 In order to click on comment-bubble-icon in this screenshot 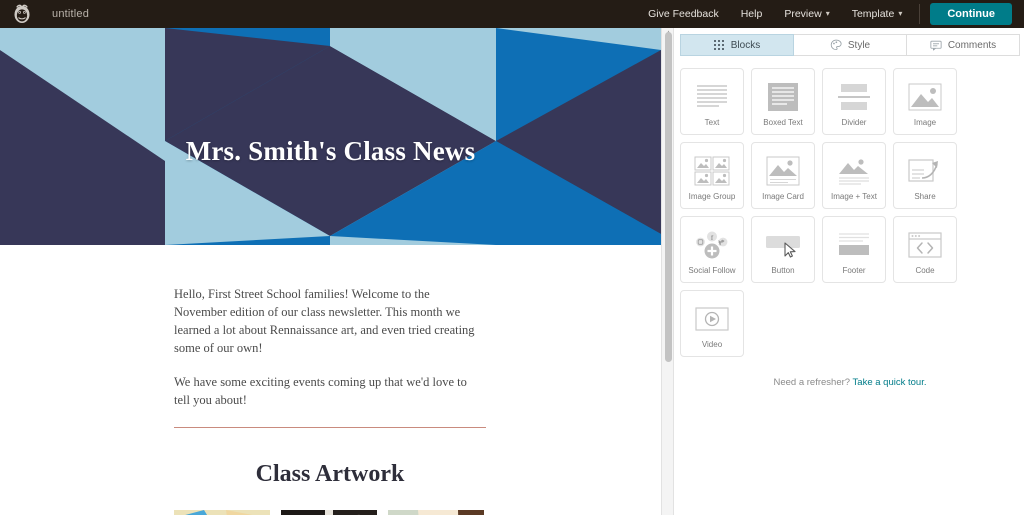, I will do `click(936, 45)`.